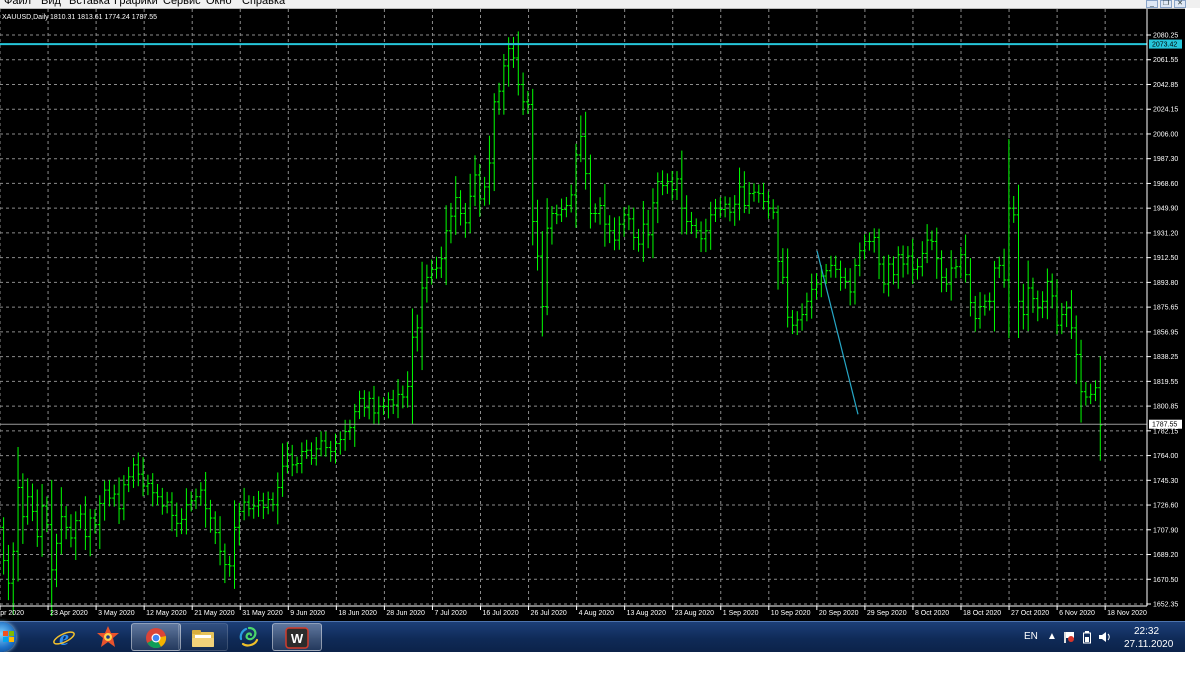 The height and width of the screenshot is (675, 1200). Describe the element at coordinates (219, 4) in the screenshot. I see `menu-window: Окно` at that location.